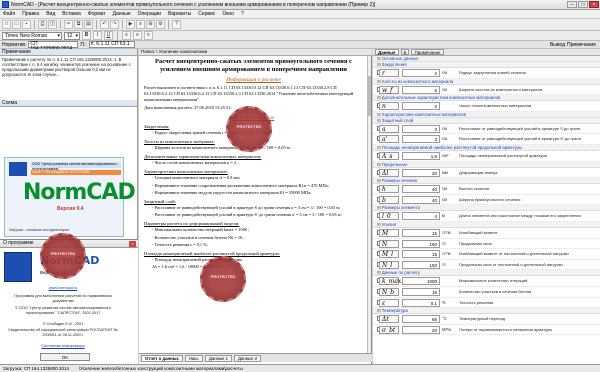 Image resolution: width=600 pixels, height=372 pixels. I want to click on parameter-symbol: σ_bt, so click(389, 329).